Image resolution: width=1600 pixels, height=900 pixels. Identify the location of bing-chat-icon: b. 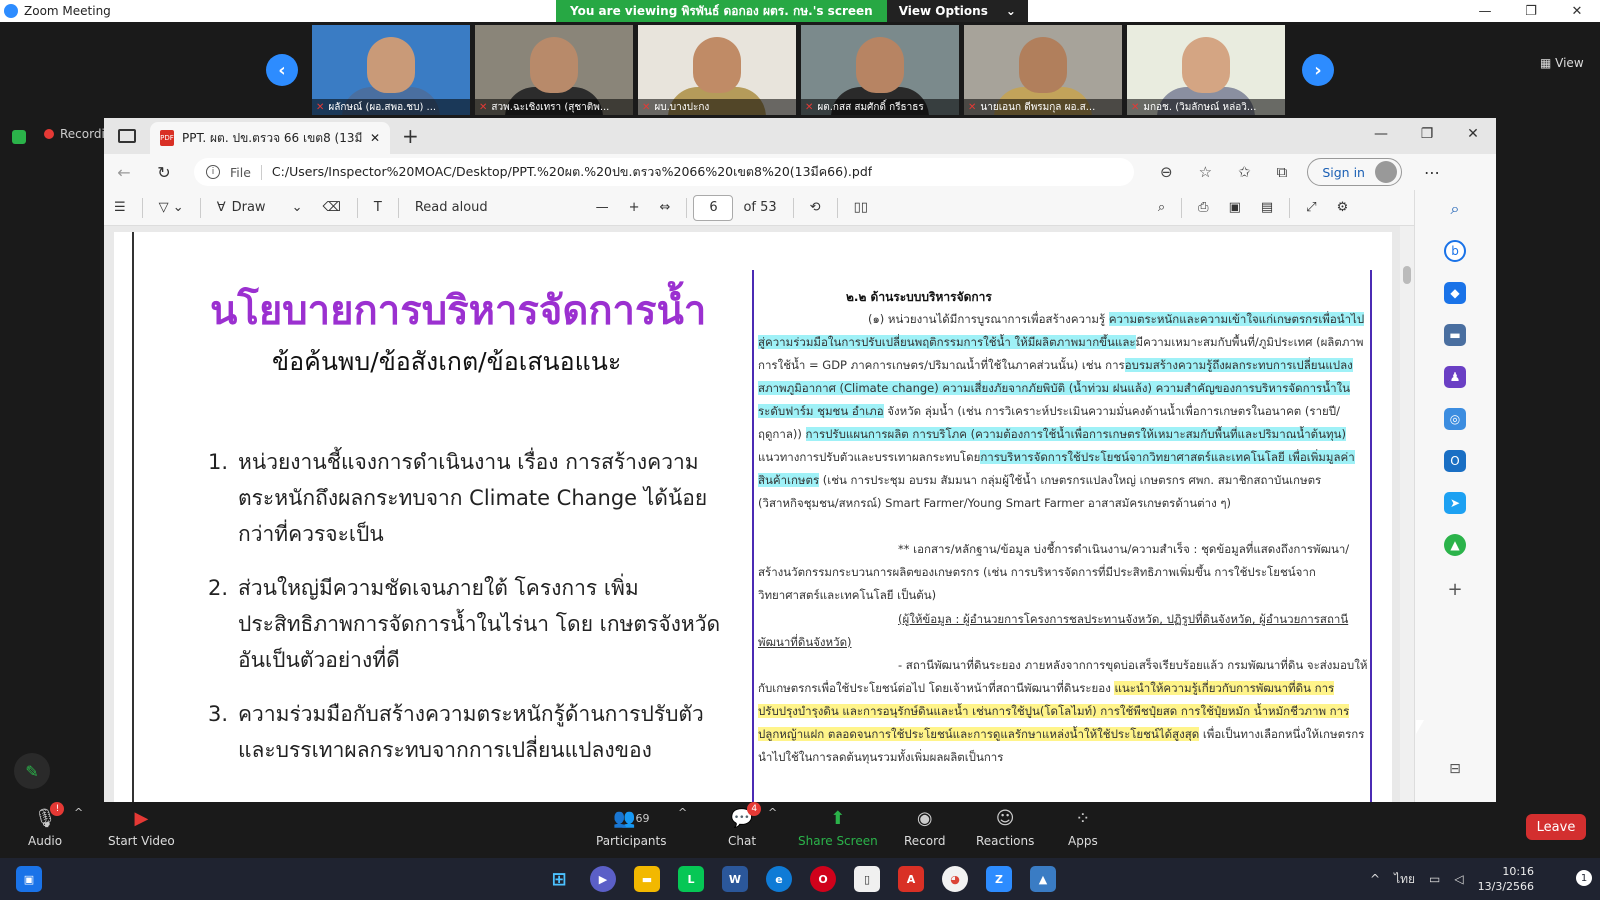
(1455, 251).